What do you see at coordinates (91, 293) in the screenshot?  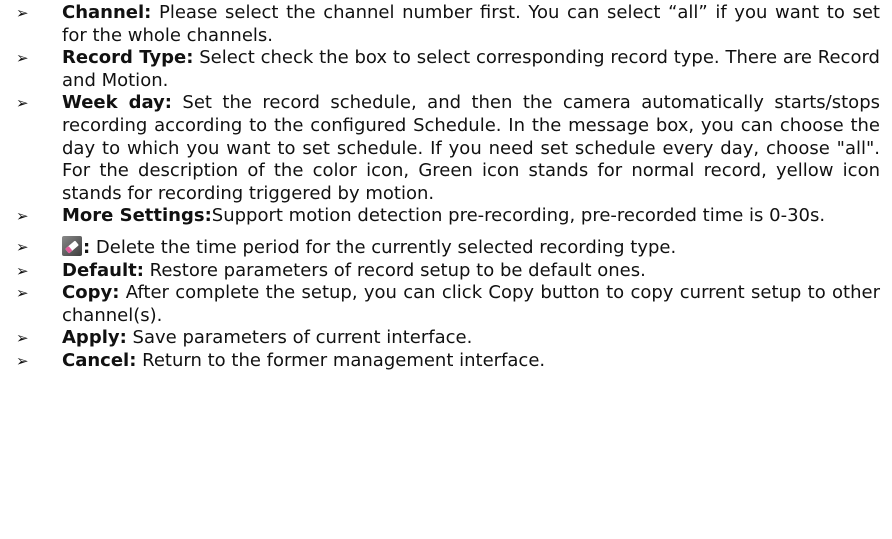 I see `term-label: Copy:` at bounding box center [91, 293].